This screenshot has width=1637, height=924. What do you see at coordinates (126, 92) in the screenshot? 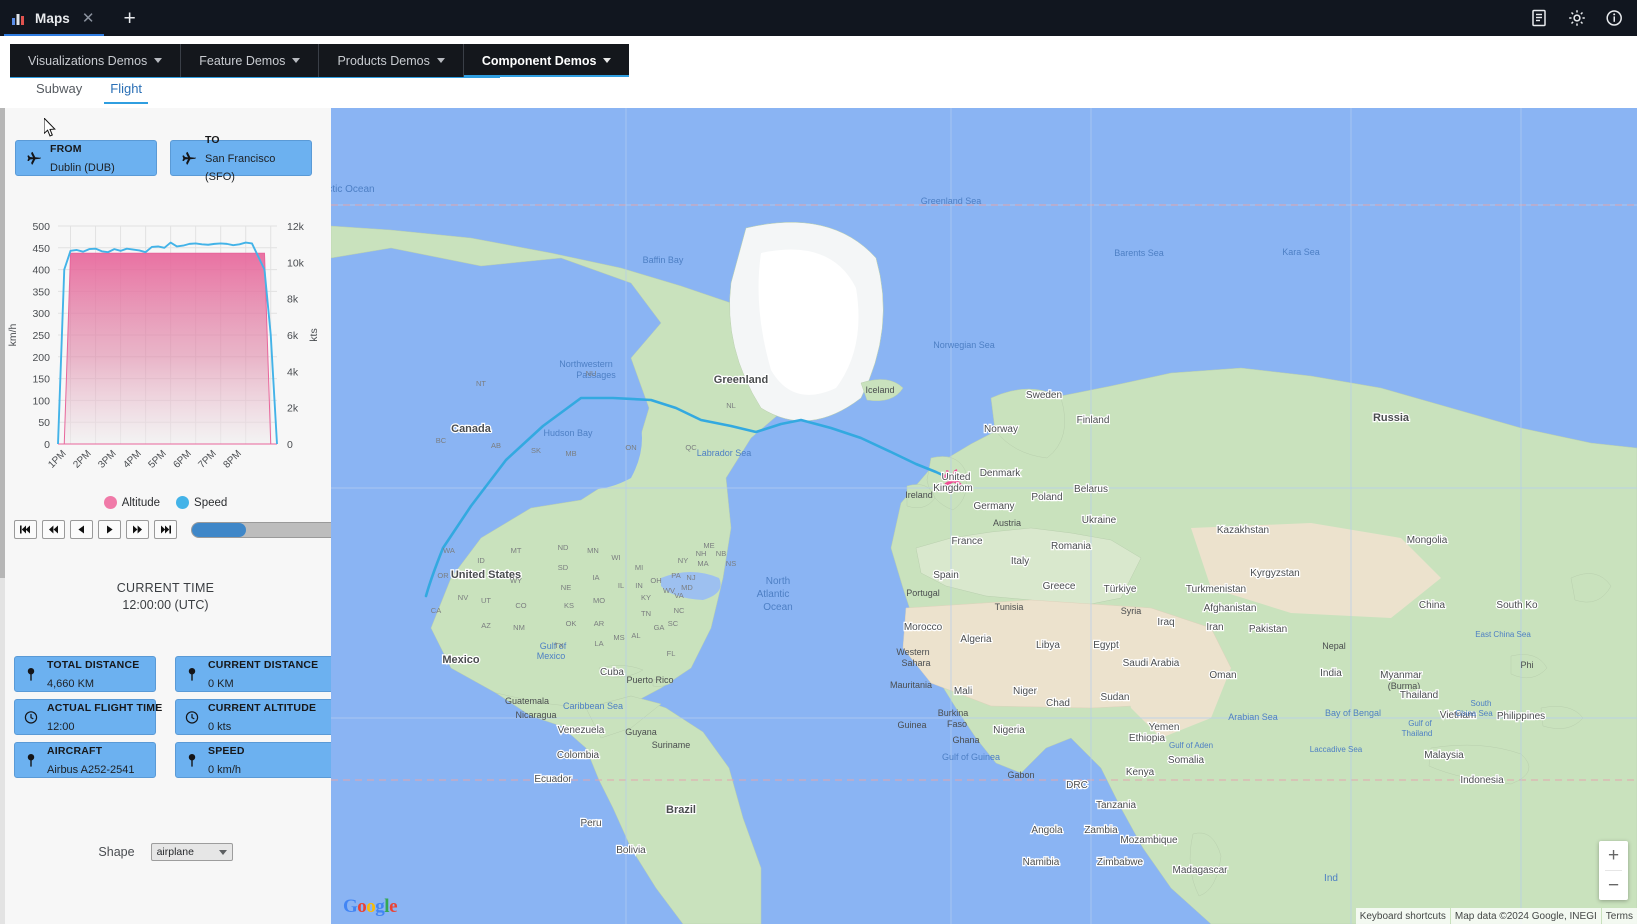
I see `tab-flight: Flight` at bounding box center [126, 92].